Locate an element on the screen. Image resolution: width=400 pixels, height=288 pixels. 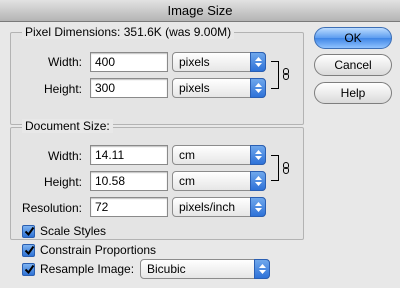
doc-width-unit-value: cm is located at coordinates (187, 155).